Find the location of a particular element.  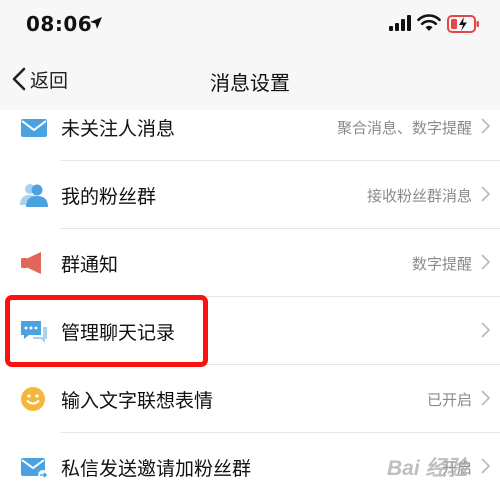

watermark-text: Bai 经验 is located at coordinates (427, 468).